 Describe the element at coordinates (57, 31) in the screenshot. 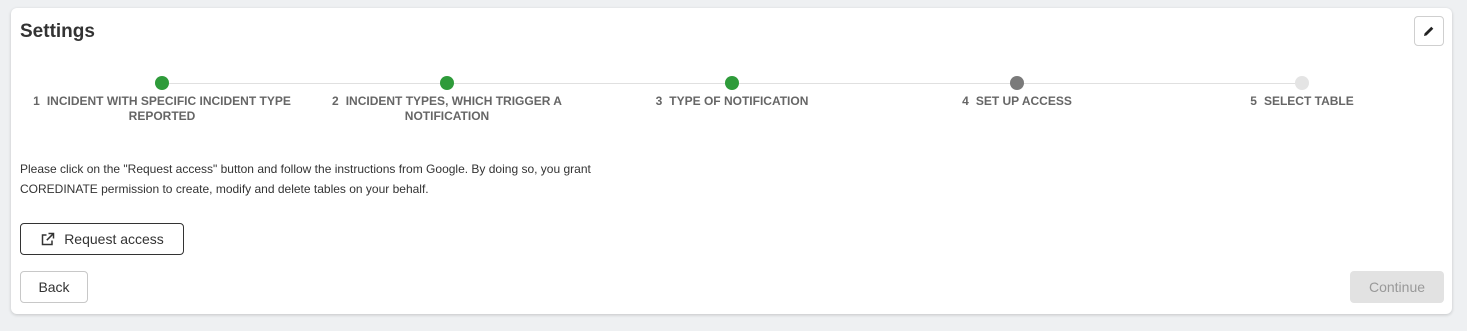

I see `page-title: Settings` at that location.